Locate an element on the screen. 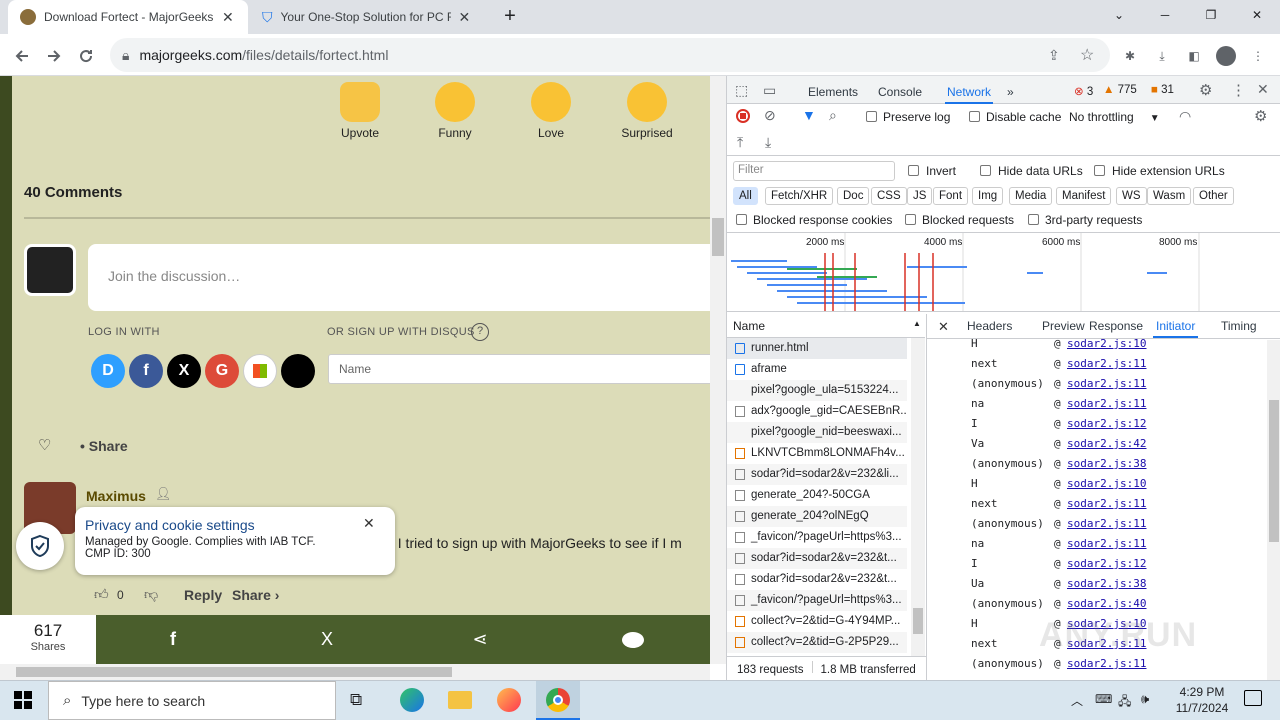 The image size is (1280, 720). name-column-header: Name ▲ is located at coordinates (826, 326).